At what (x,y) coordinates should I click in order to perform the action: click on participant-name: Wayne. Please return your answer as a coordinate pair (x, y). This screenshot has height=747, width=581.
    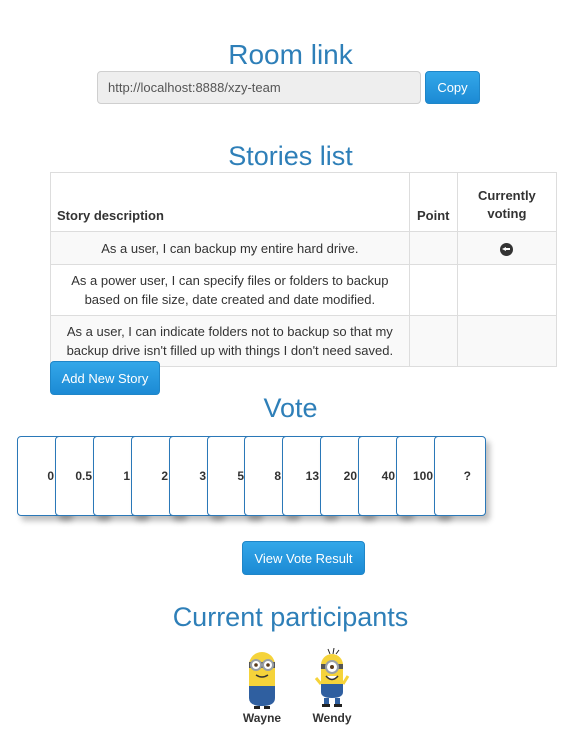
    Looking at the image, I should click on (262, 718).